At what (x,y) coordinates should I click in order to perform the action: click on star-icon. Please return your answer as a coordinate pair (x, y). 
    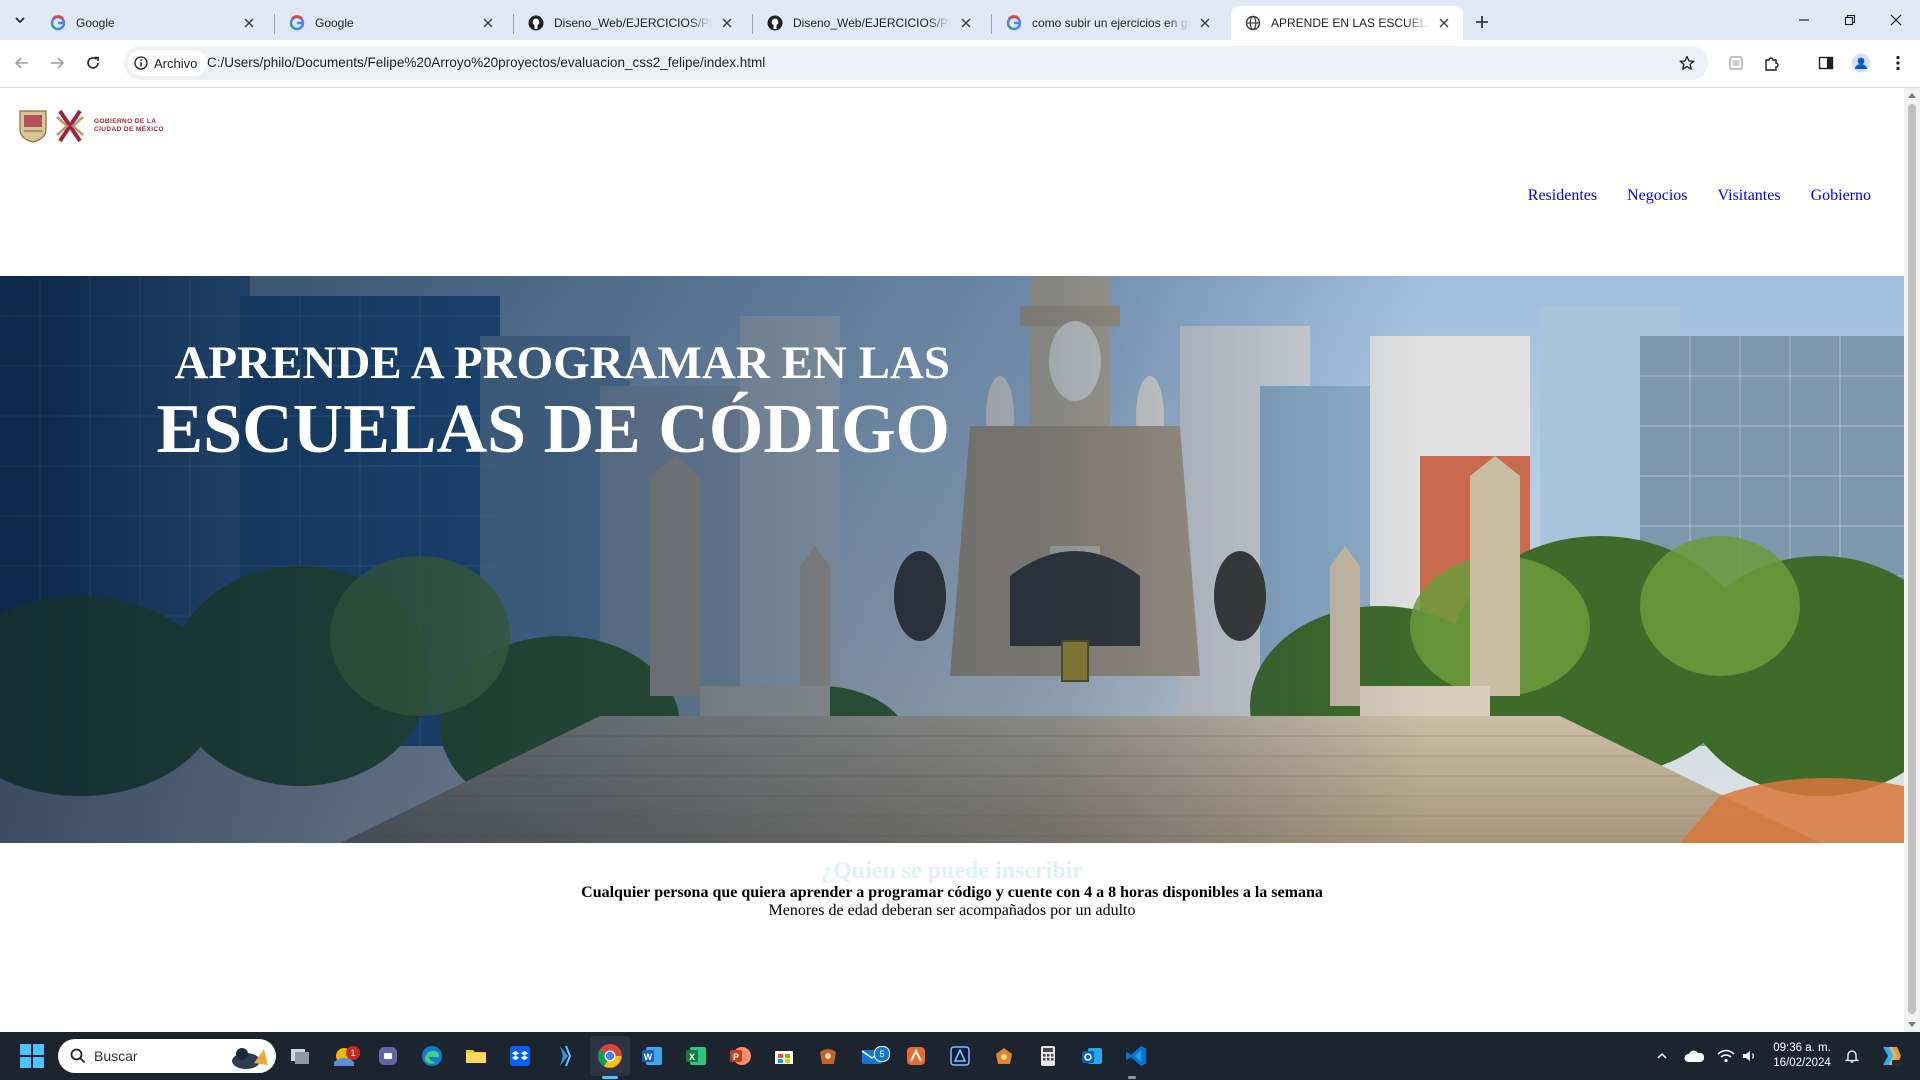
    Looking at the image, I should click on (1687, 62).